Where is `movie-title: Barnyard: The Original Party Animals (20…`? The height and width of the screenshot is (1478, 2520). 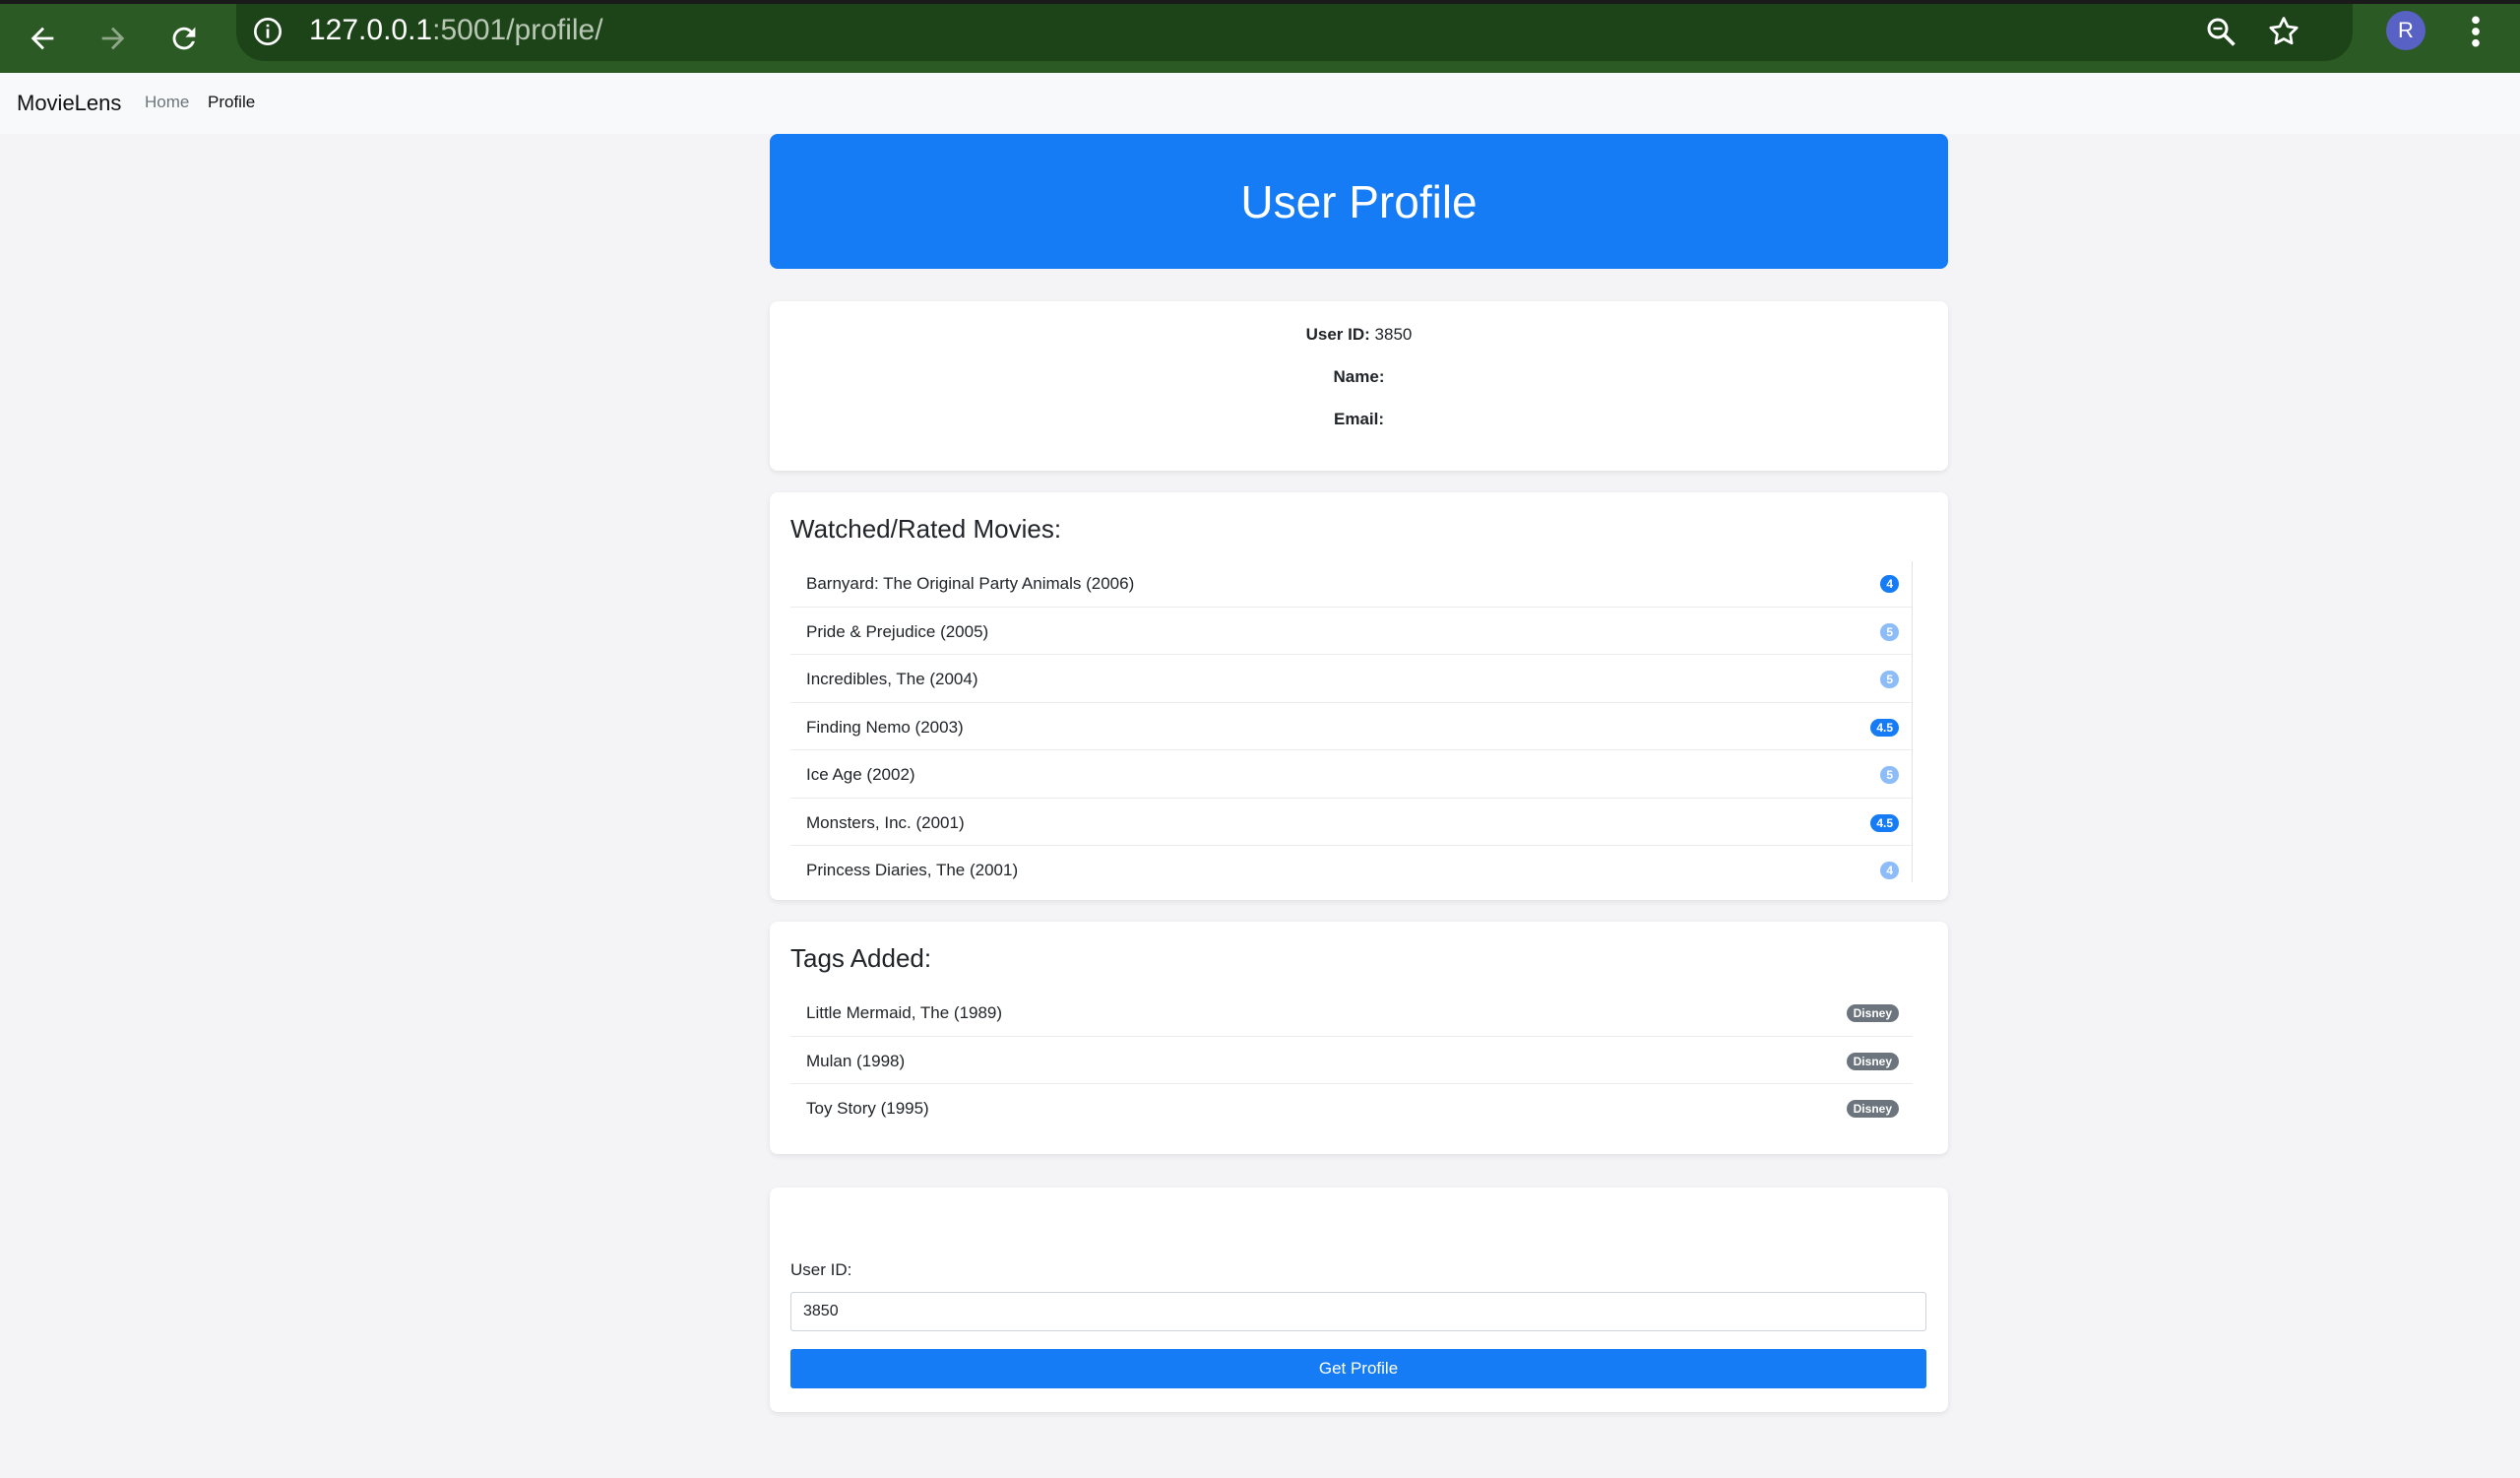
movie-title: Barnyard: The Original Party Animals (20… is located at coordinates (970, 583).